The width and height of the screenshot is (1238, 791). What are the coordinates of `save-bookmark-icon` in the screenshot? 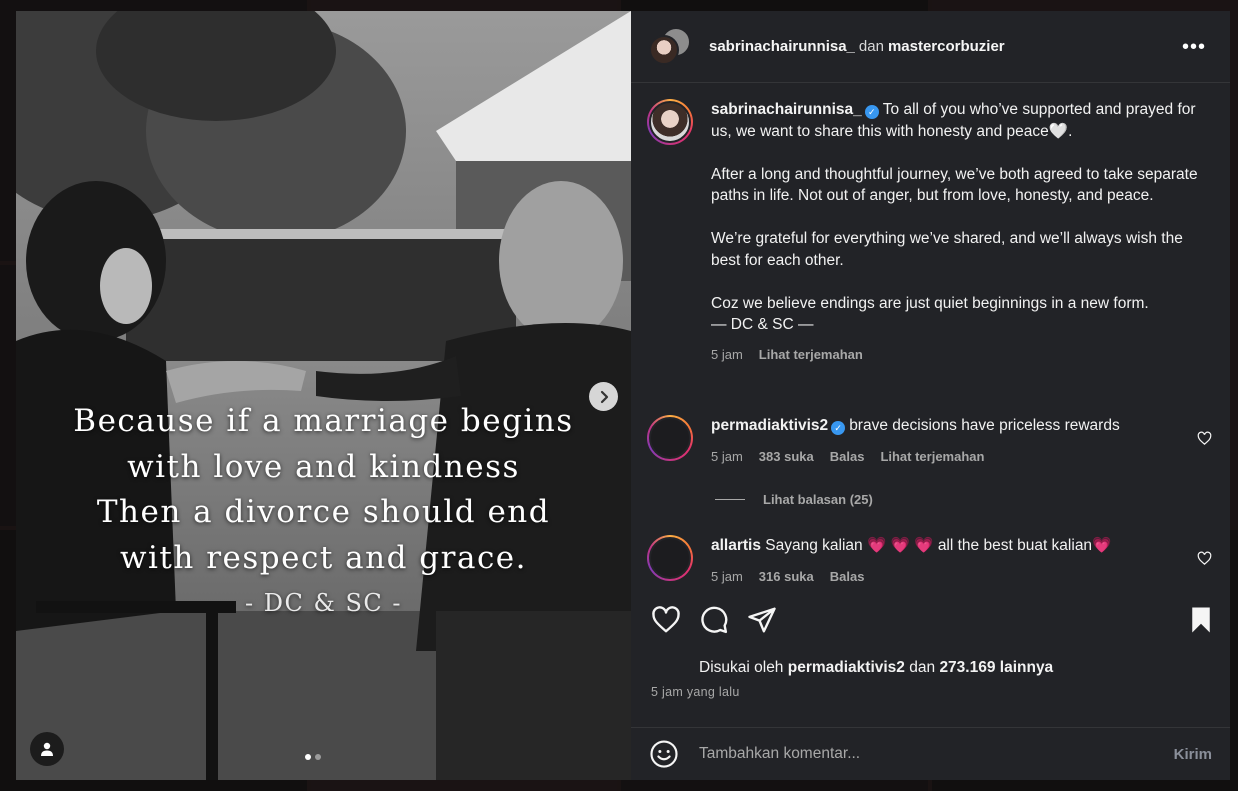 It's located at (1201, 620).